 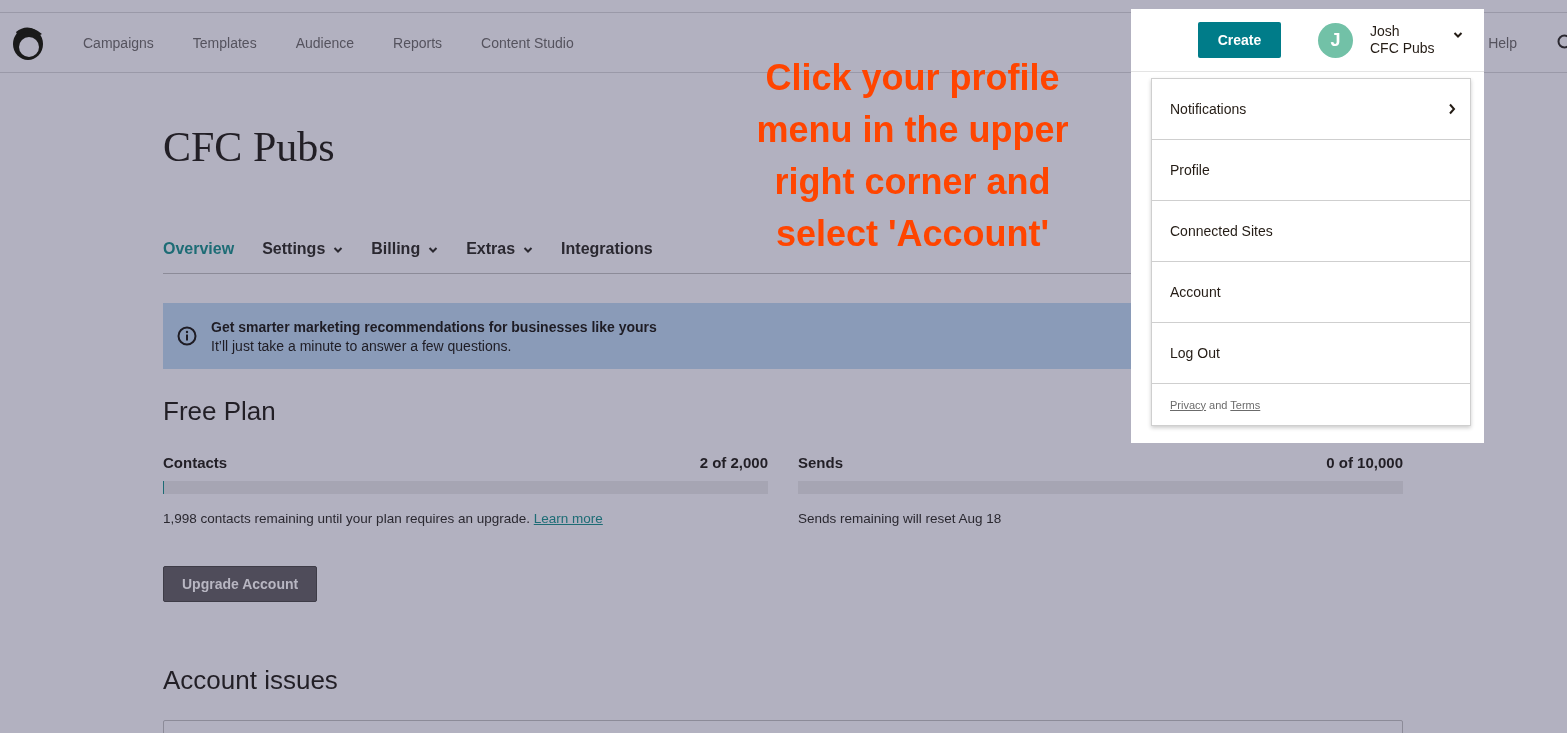 I want to click on upgrade-button: Upgrade Account, so click(x=240, y=584).